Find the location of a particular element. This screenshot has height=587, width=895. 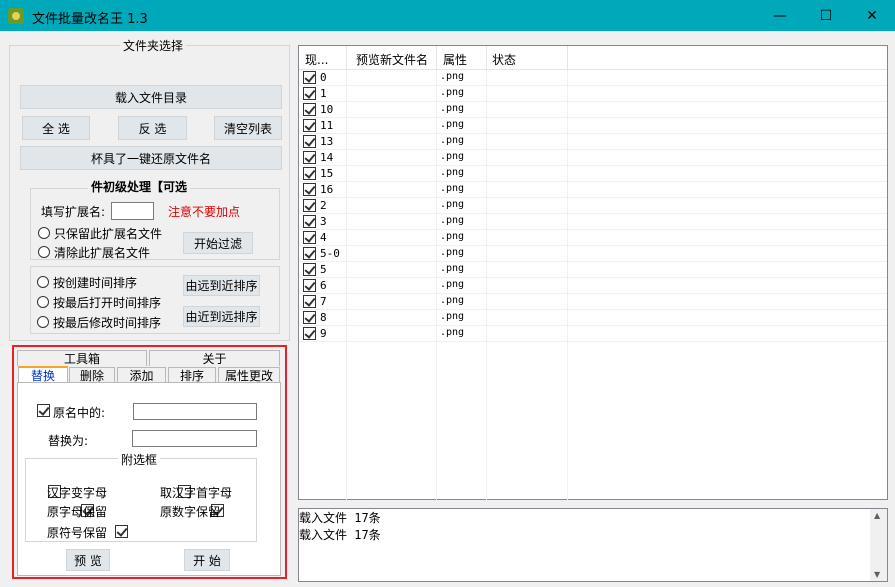

remove-ext-label: 清除此扩展名文件 is located at coordinates (102, 253).